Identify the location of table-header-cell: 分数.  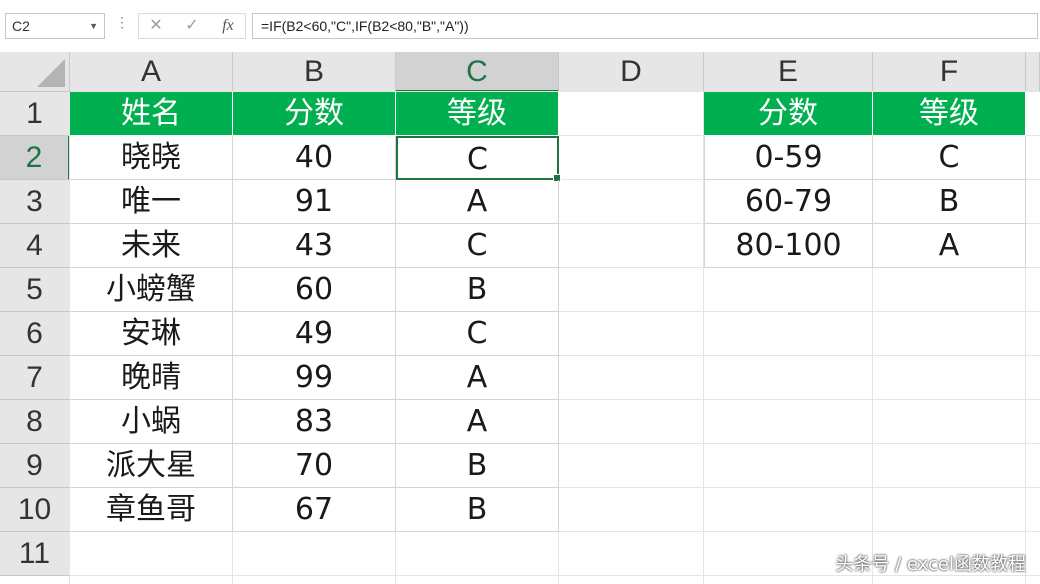
(314, 114).